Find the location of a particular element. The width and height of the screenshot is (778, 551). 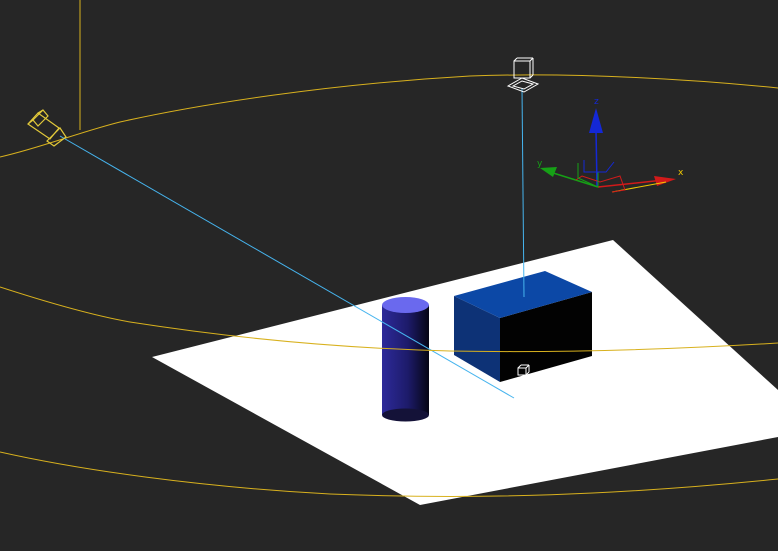

gizmo-z-axis is located at coordinates (596, 158).